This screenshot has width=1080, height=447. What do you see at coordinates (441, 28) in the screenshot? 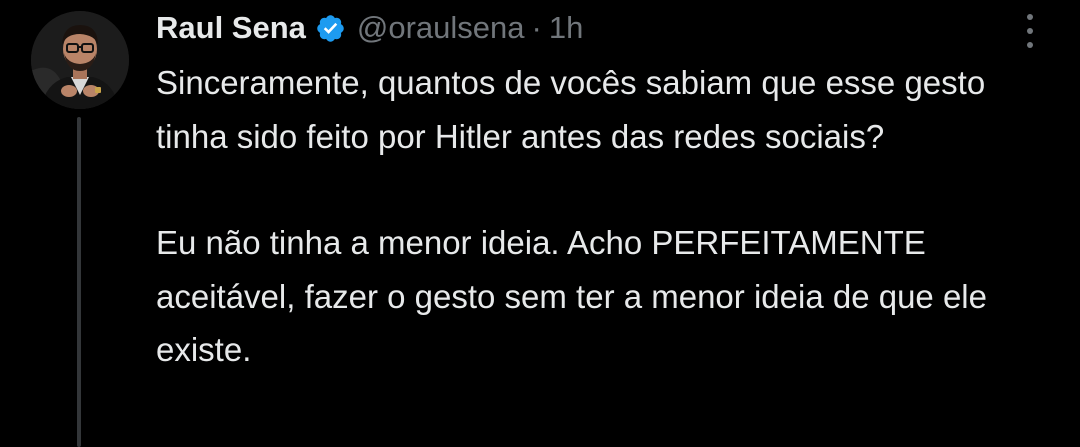
I see `user-handle: @oraulsena` at bounding box center [441, 28].